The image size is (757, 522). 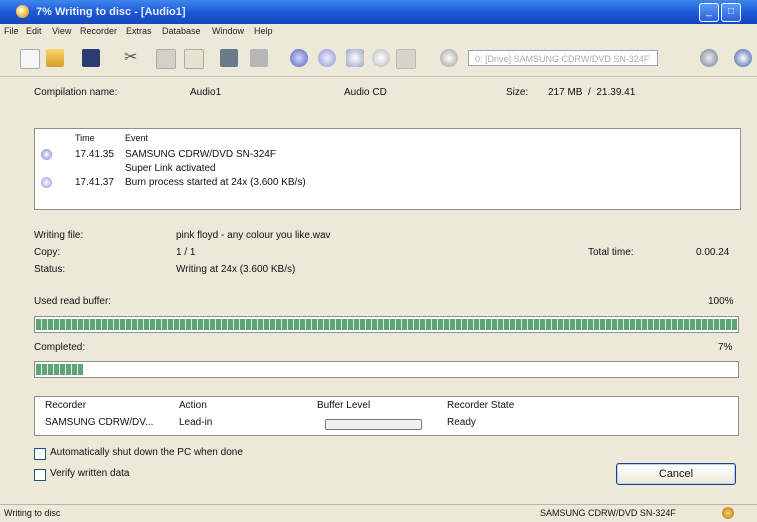 What do you see at coordinates (133, 58) in the screenshot?
I see `cut-icon: ✂` at bounding box center [133, 58].